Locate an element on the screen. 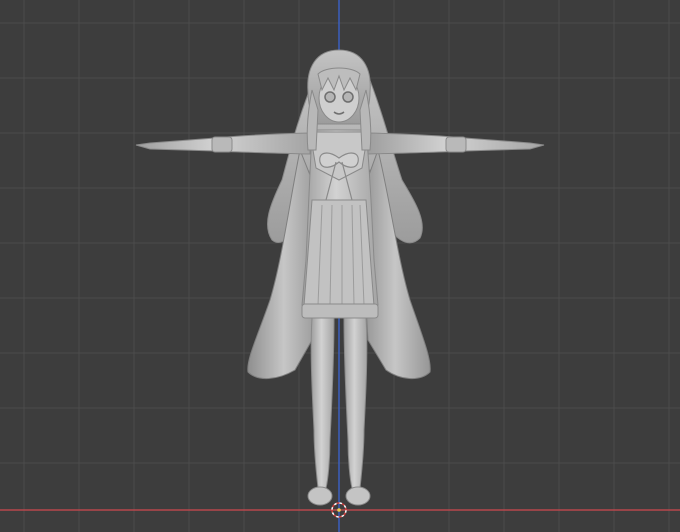 The height and width of the screenshot is (532, 680). left-sleeve-cuff is located at coordinates (222, 144).